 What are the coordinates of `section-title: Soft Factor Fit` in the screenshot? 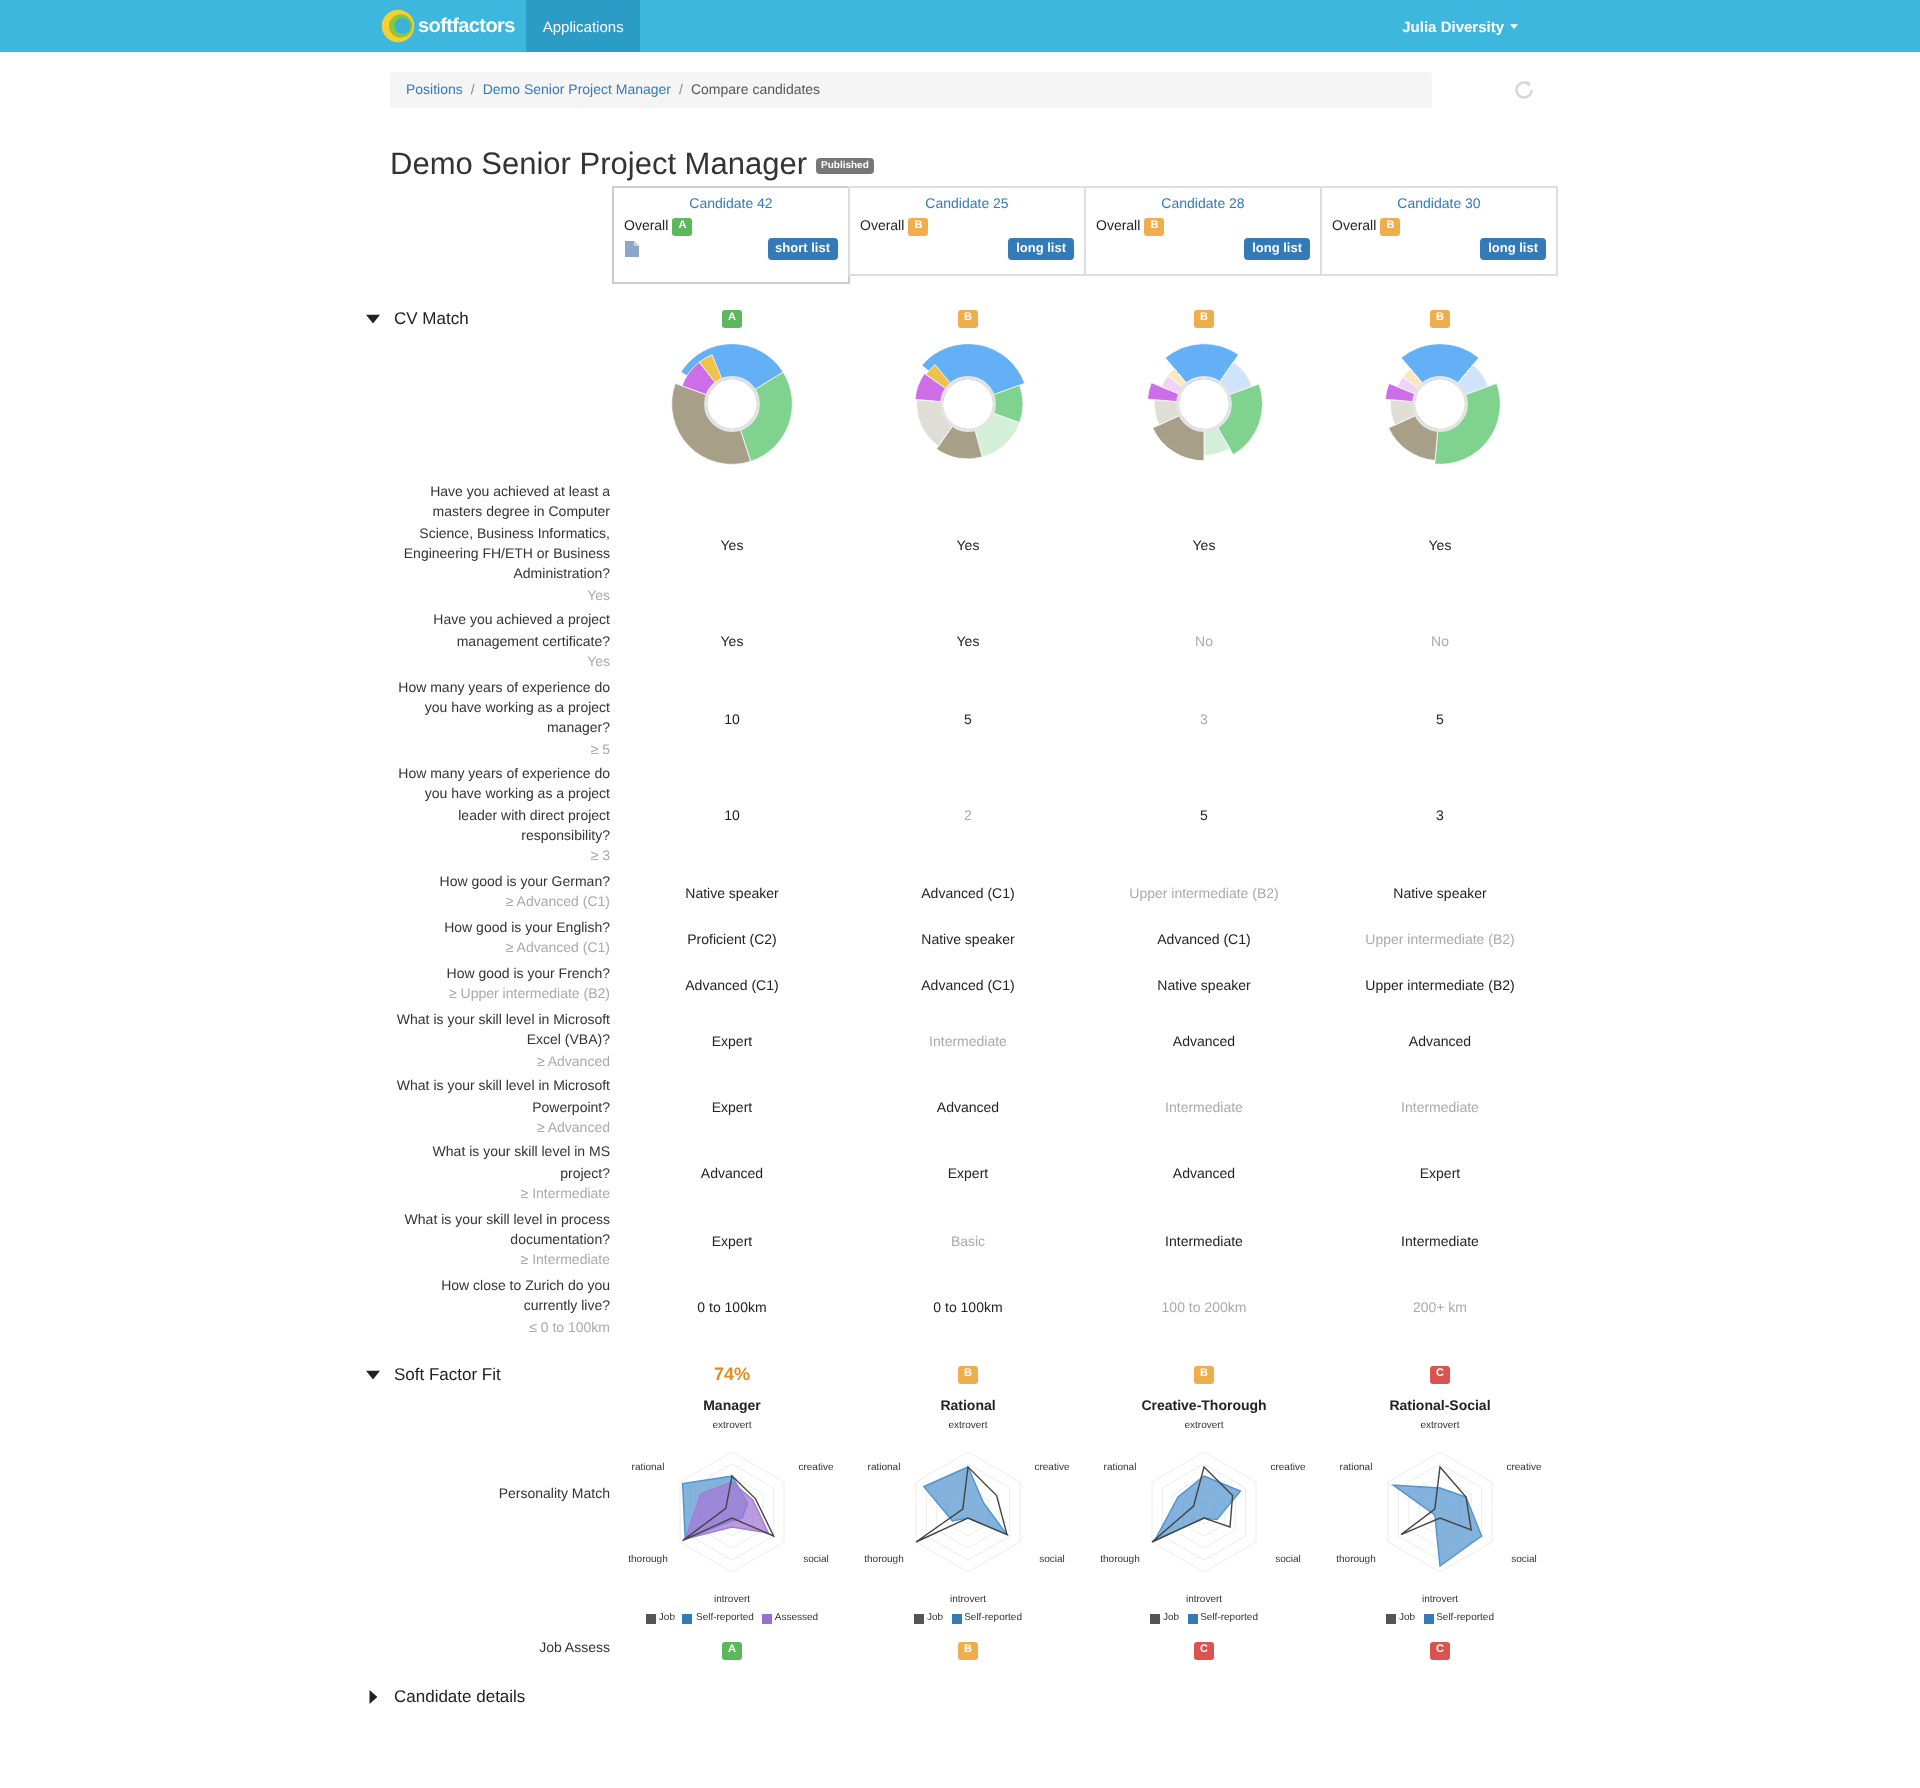 It's located at (447, 1374).